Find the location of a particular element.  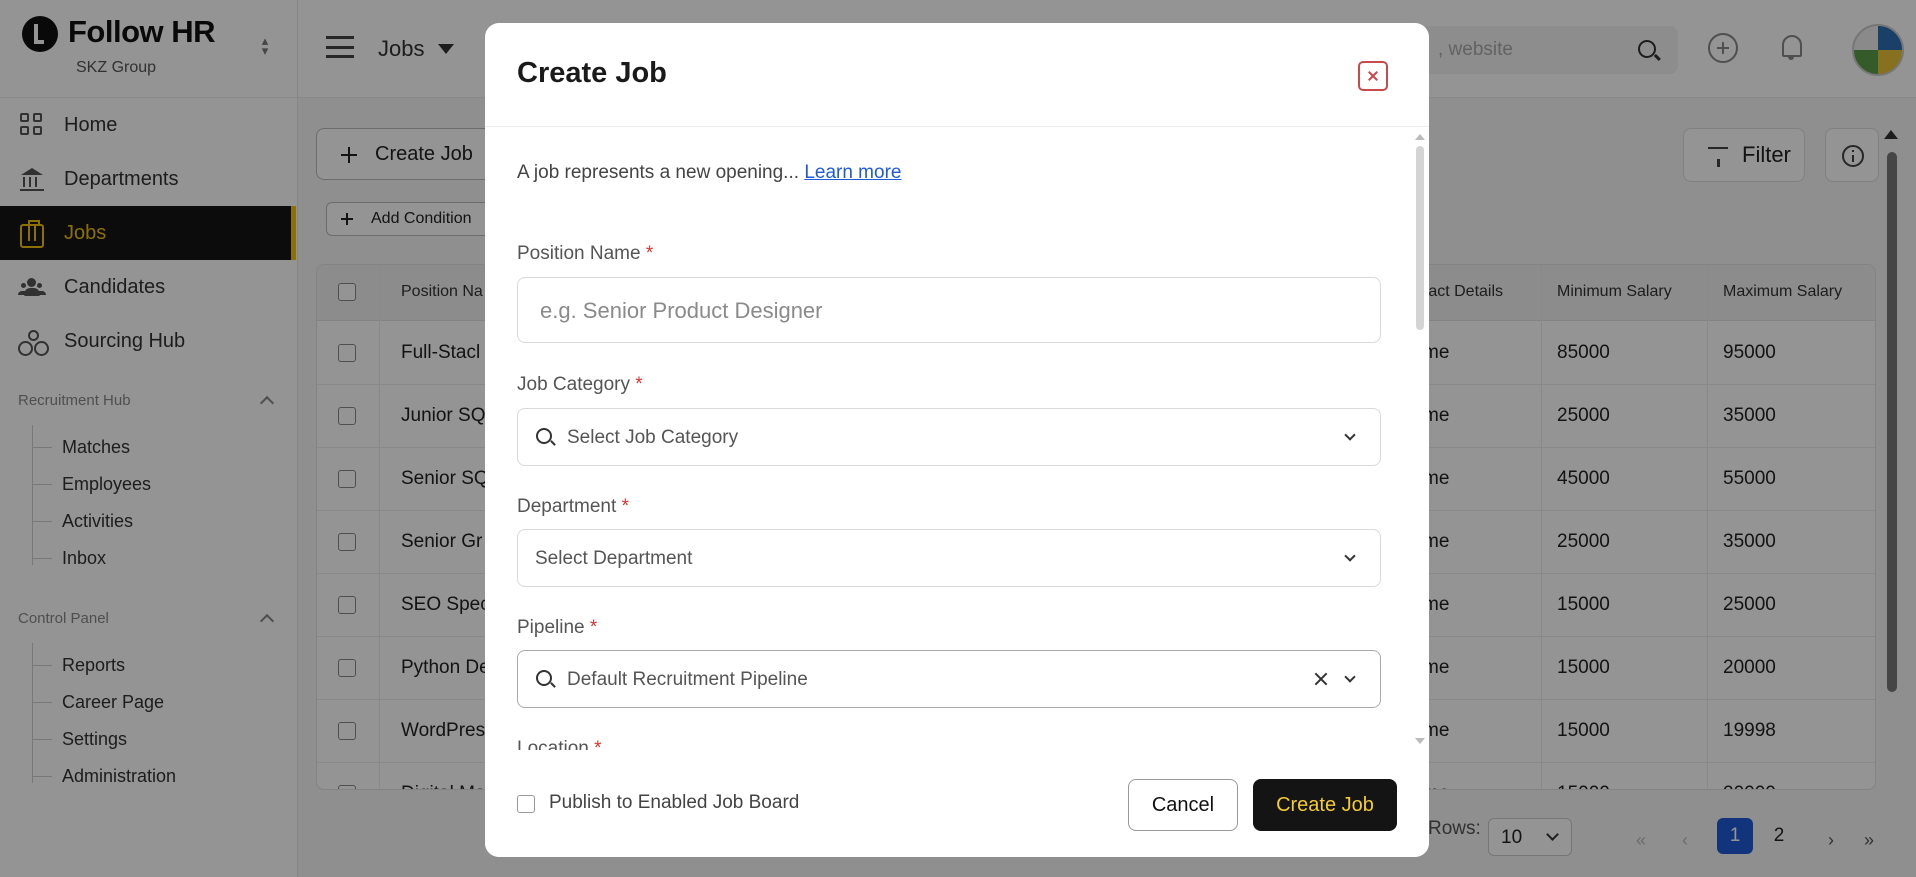

clear-icon is located at coordinates (1321, 679).